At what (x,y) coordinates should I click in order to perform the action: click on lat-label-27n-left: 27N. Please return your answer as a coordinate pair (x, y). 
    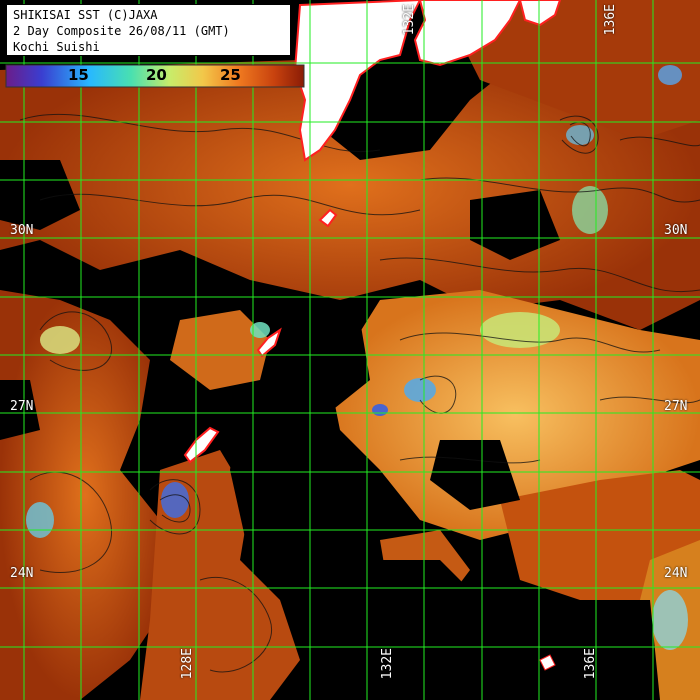
    Looking at the image, I should click on (22, 406).